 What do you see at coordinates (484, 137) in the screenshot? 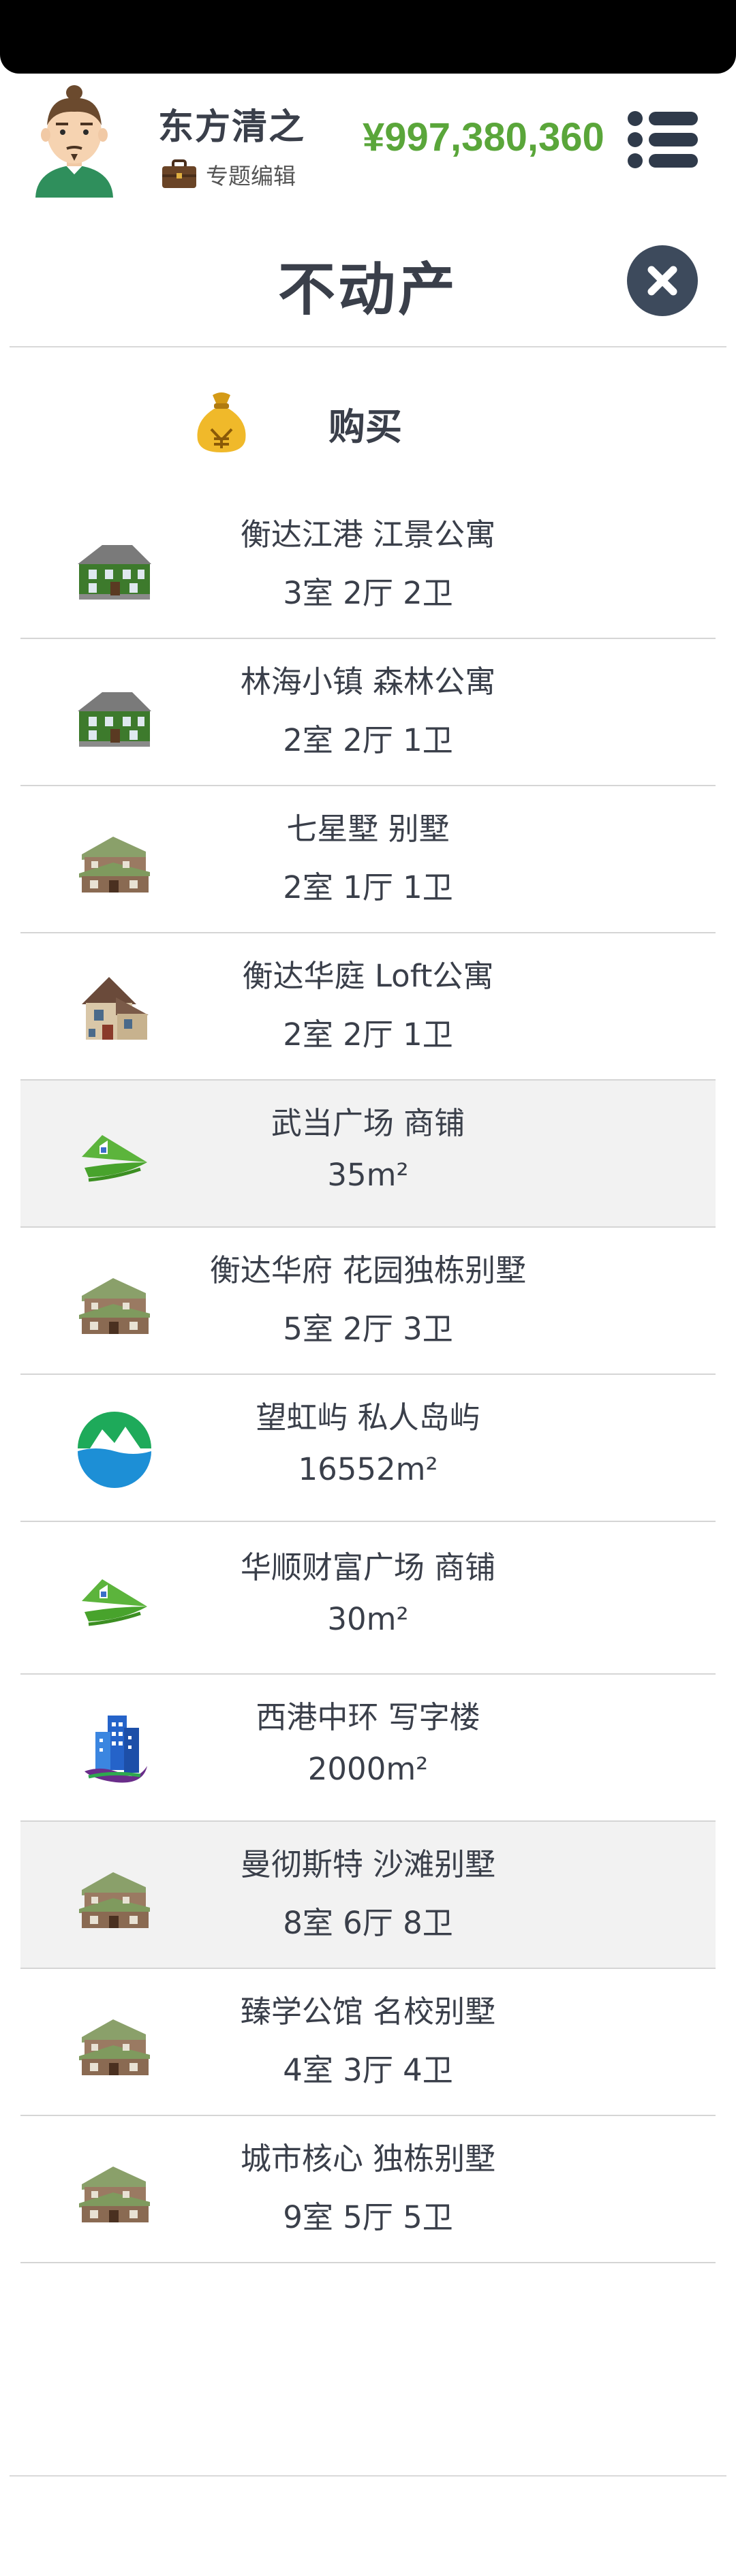
I see `money-balance: ¥997,380,360` at bounding box center [484, 137].